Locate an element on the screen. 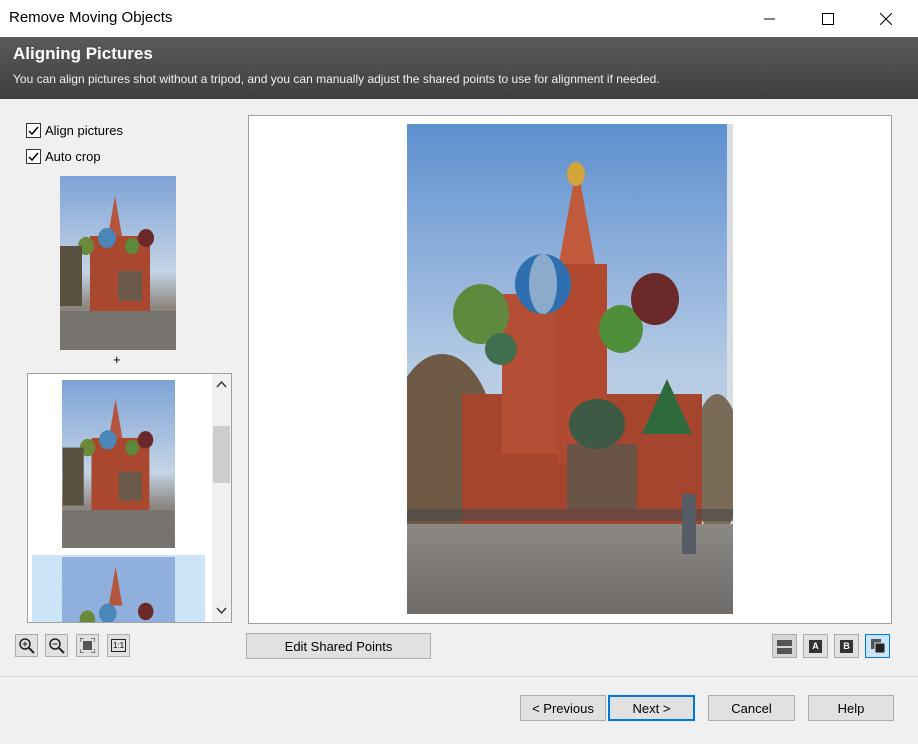  maximize-icon is located at coordinates (828, 18).